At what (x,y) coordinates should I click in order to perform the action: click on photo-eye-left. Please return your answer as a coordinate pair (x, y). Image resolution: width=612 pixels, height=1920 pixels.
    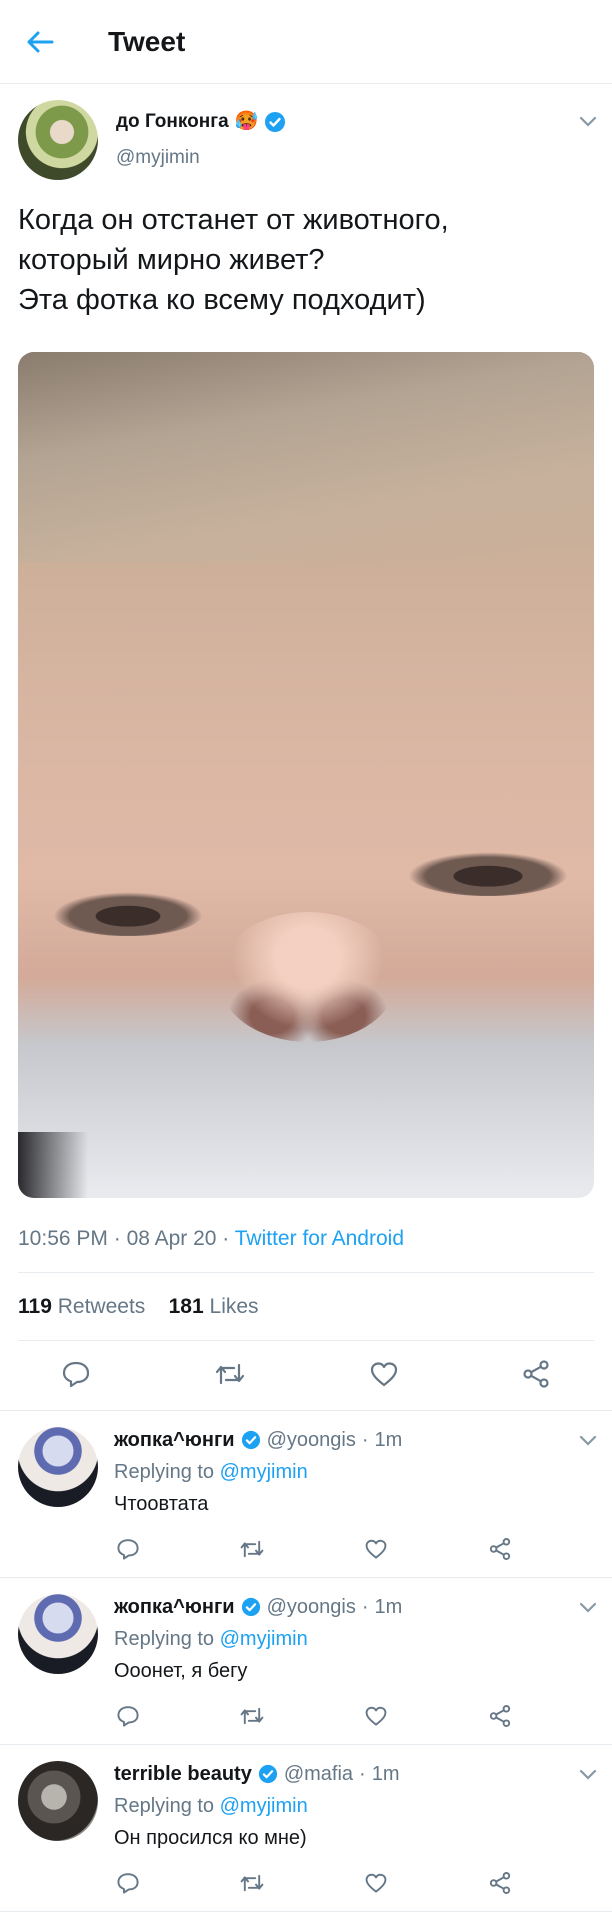
    Looking at the image, I should click on (128, 914).